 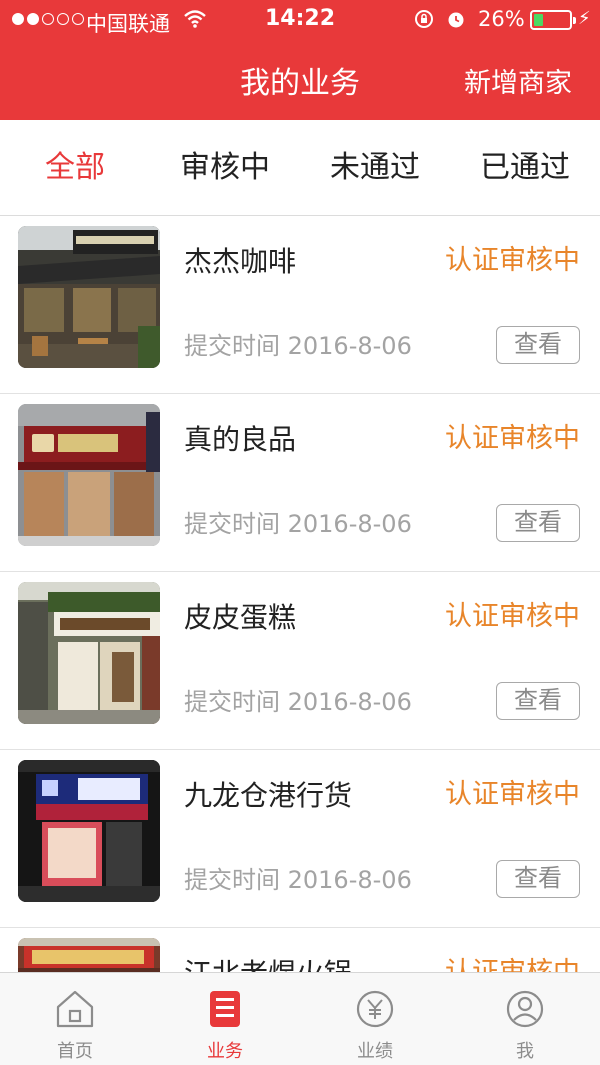 I want to click on tab-all: 全部, so click(x=75, y=167).